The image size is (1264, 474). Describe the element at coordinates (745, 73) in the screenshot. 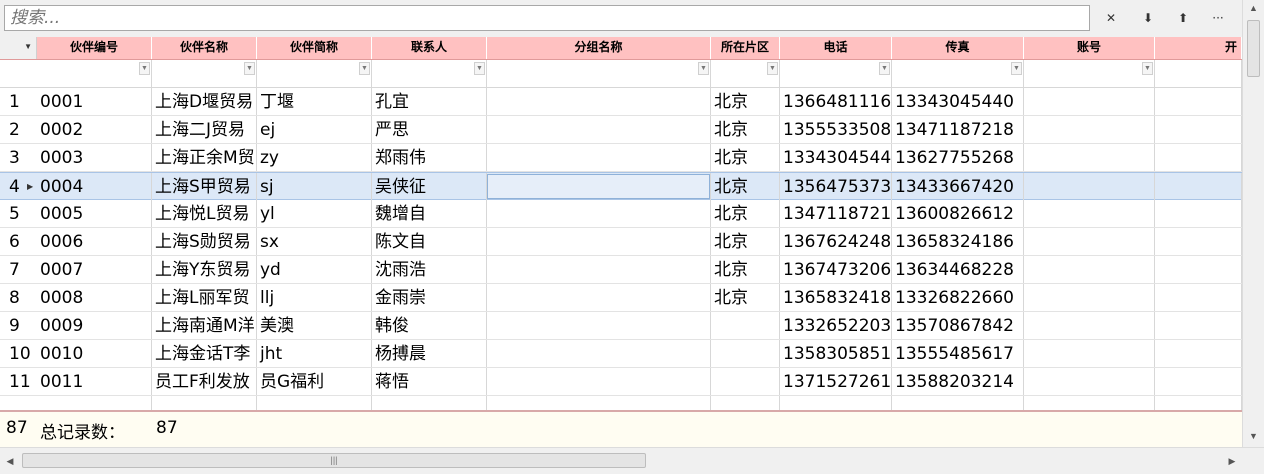

I see `filter-cell-region: ▼` at that location.